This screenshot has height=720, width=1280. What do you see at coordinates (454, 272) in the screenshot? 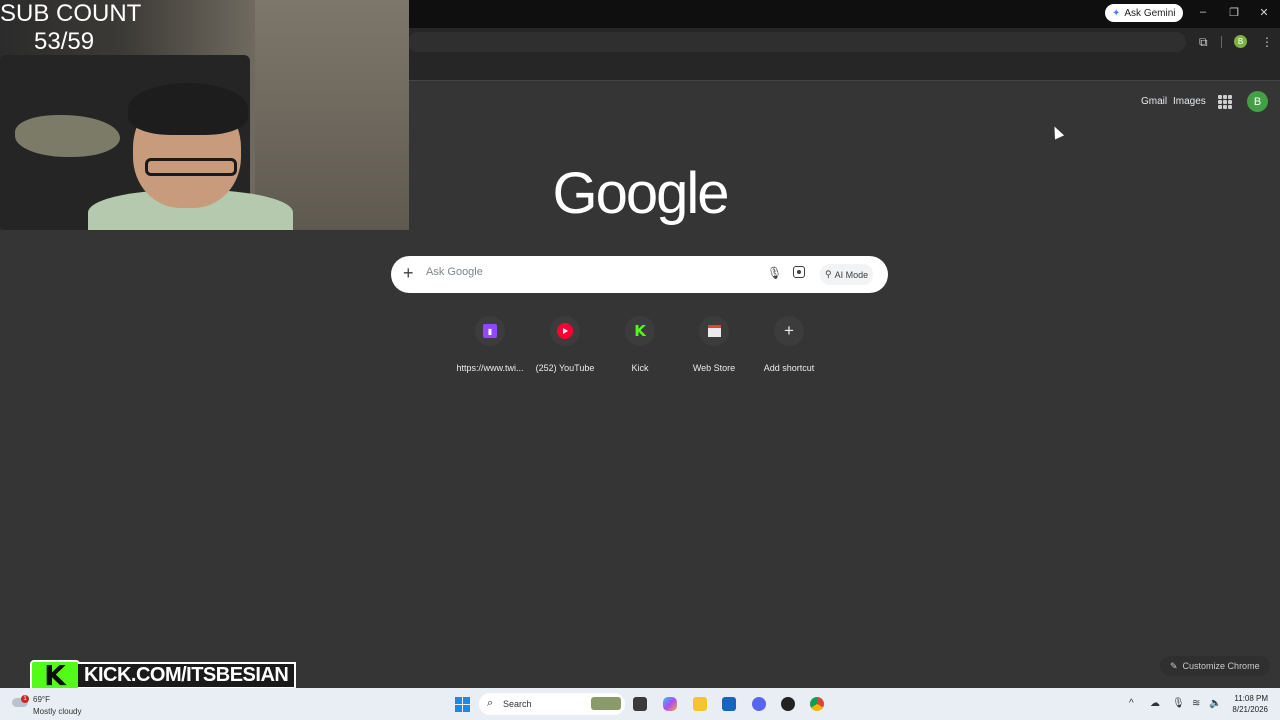
I see `search-input: Ask Google` at bounding box center [454, 272].